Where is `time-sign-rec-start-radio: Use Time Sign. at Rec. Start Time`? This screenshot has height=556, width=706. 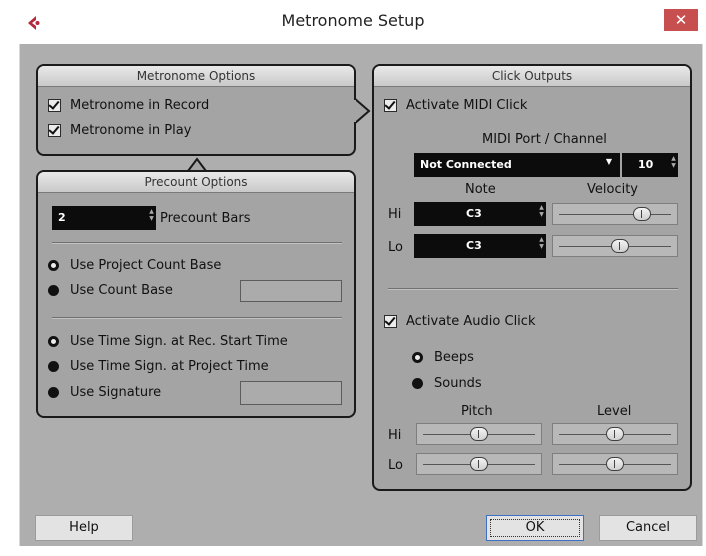 time-sign-rec-start-radio: Use Time Sign. at Rec. Start Time is located at coordinates (168, 341).